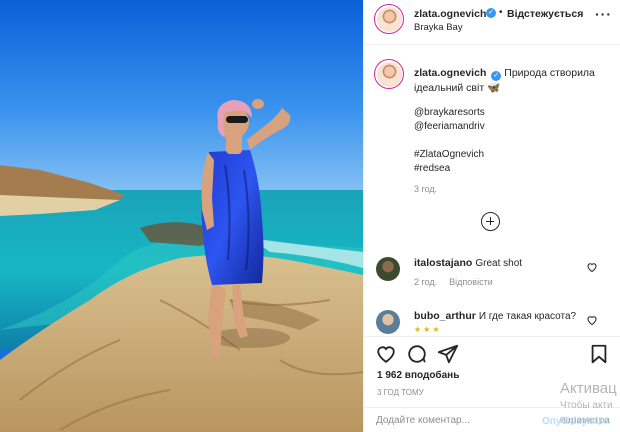 The height and width of the screenshot is (432, 620). I want to click on comment-icon, so click(417, 354).